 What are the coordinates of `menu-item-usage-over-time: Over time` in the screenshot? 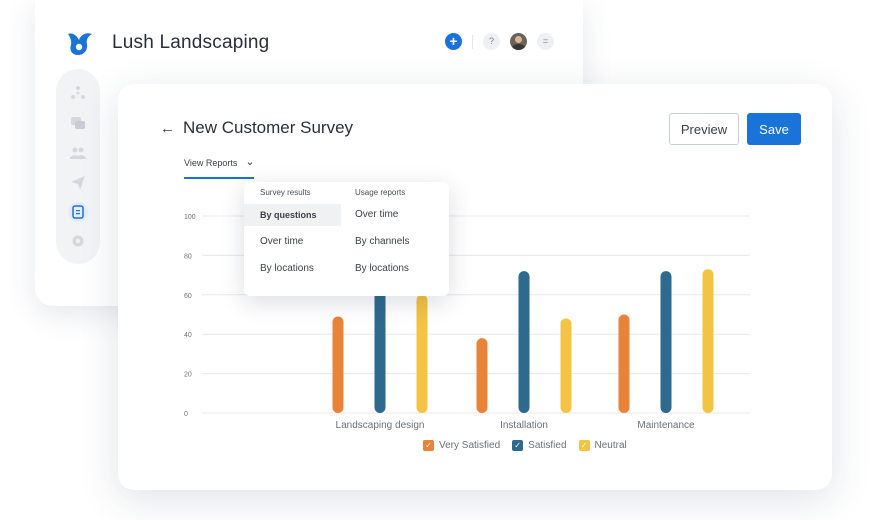 It's located at (389, 215).